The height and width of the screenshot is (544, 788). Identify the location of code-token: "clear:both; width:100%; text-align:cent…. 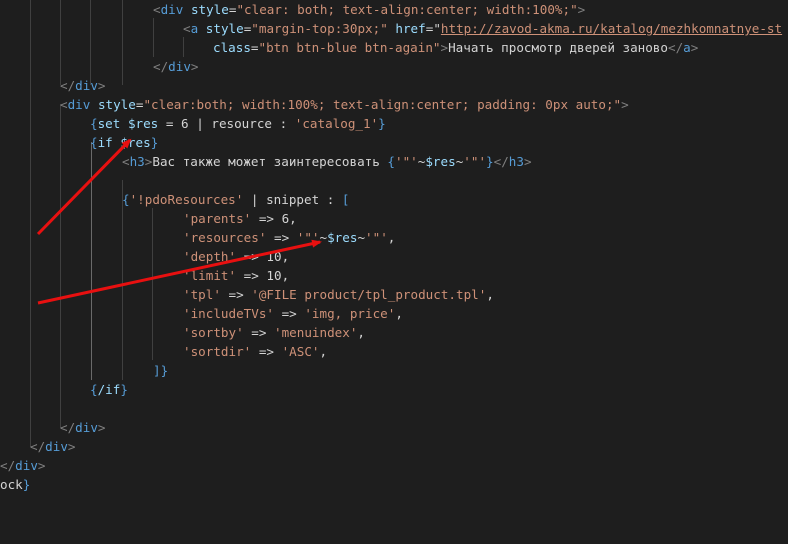
(382, 104).